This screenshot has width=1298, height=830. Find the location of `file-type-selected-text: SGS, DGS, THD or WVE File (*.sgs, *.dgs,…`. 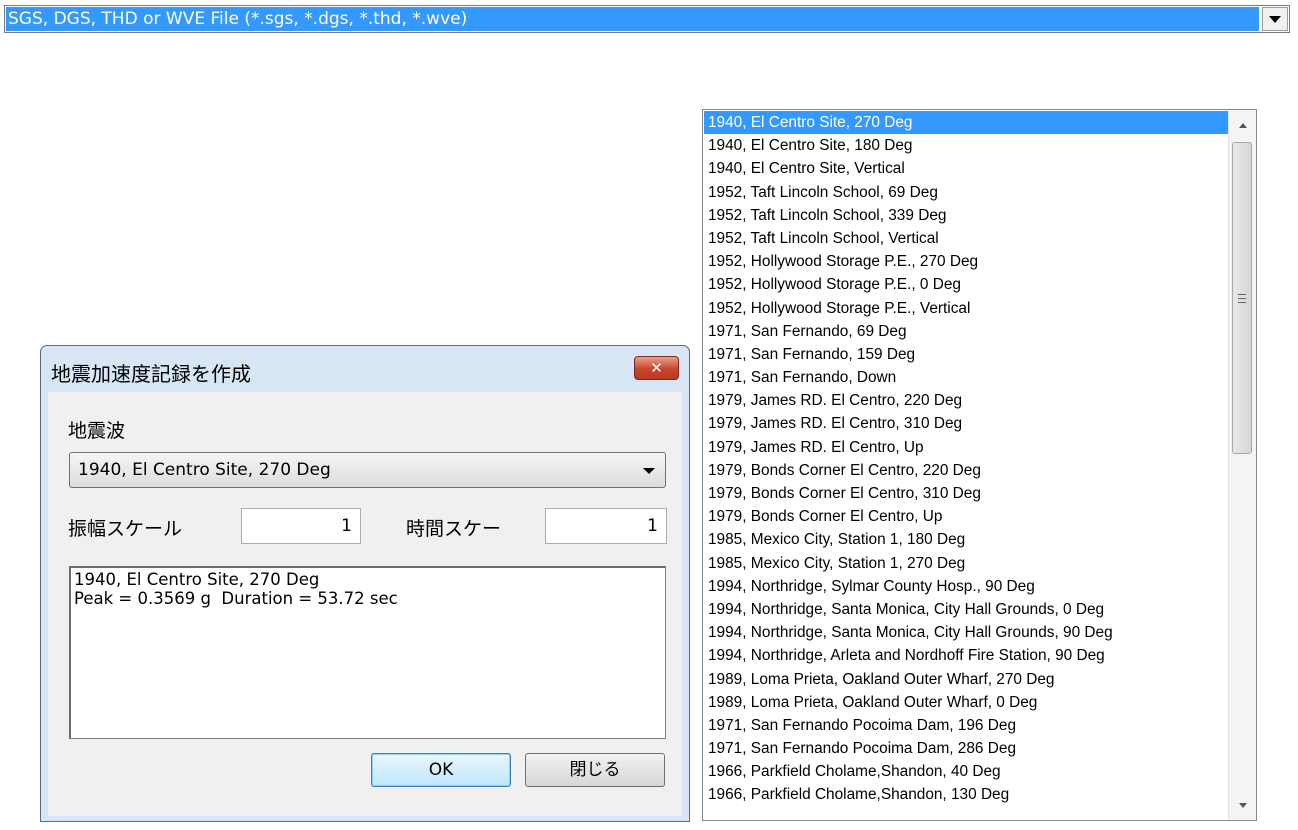

file-type-selected-text: SGS, DGS, THD or WVE File (*.sgs, *.dgs,… is located at coordinates (632, 19).